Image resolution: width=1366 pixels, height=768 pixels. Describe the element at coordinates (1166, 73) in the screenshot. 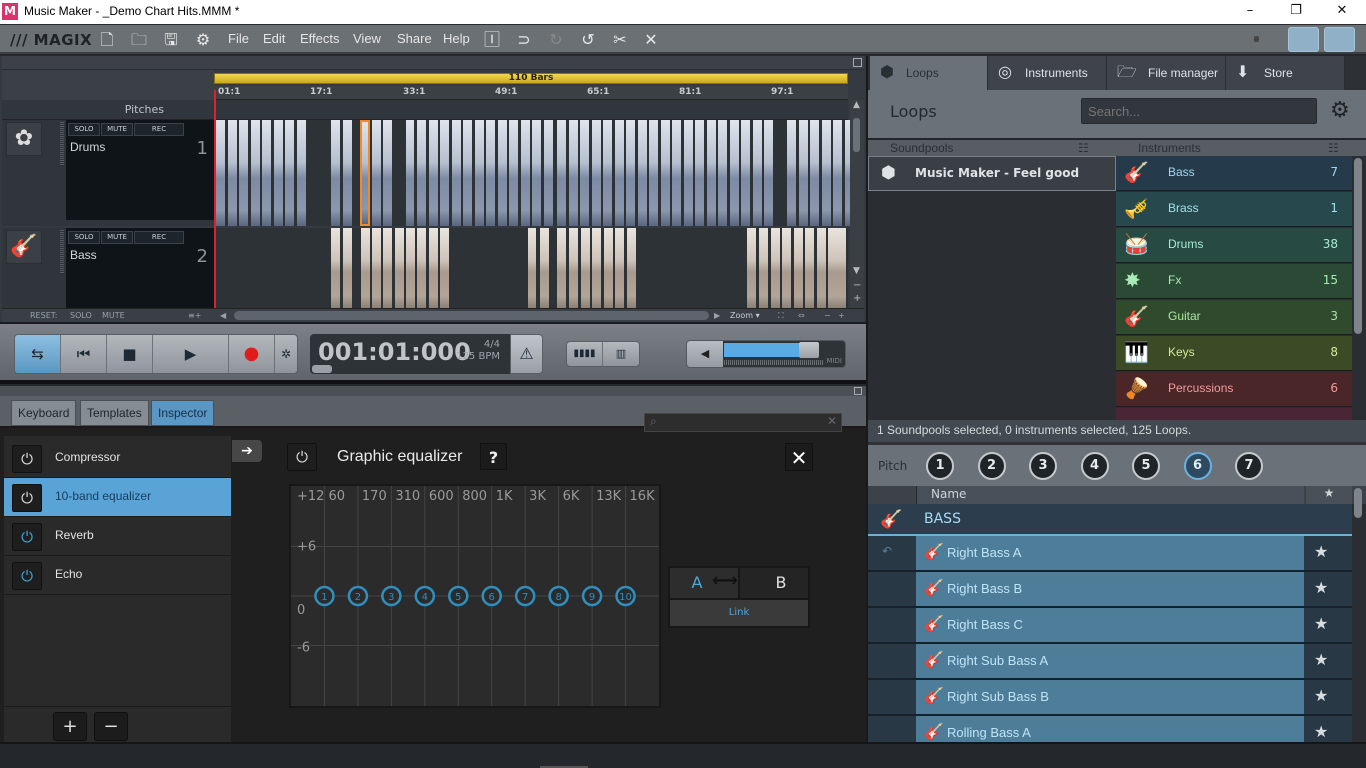

I see `tab-file-manager: 🗁 File manager` at that location.